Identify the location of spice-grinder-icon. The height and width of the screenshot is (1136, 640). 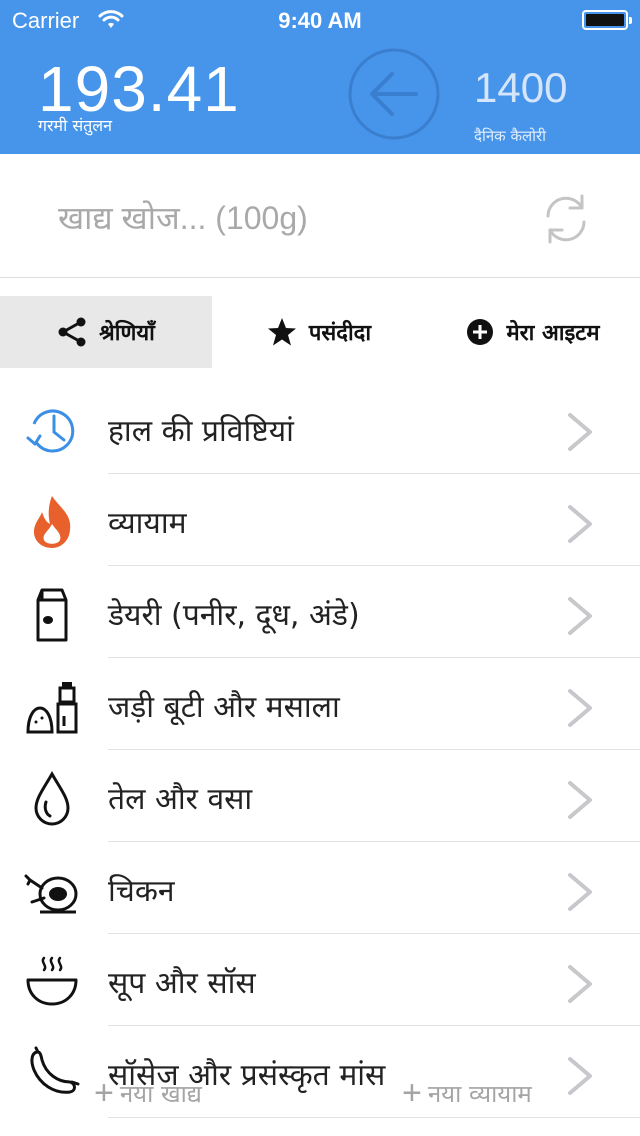
(52, 708).